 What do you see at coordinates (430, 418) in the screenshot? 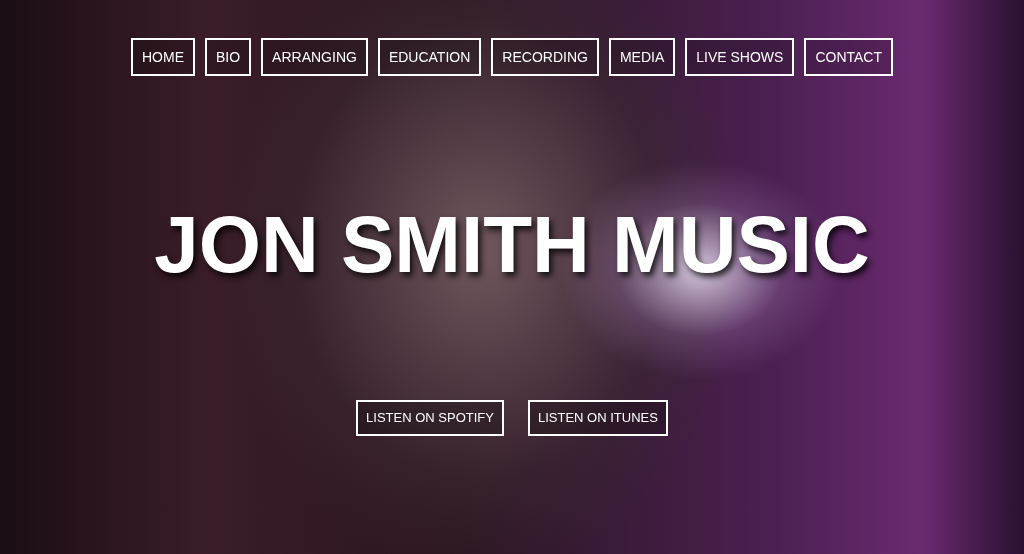
I see `listen-button: LISTEN ON SPOTIFY` at bounding box center [430, 418].